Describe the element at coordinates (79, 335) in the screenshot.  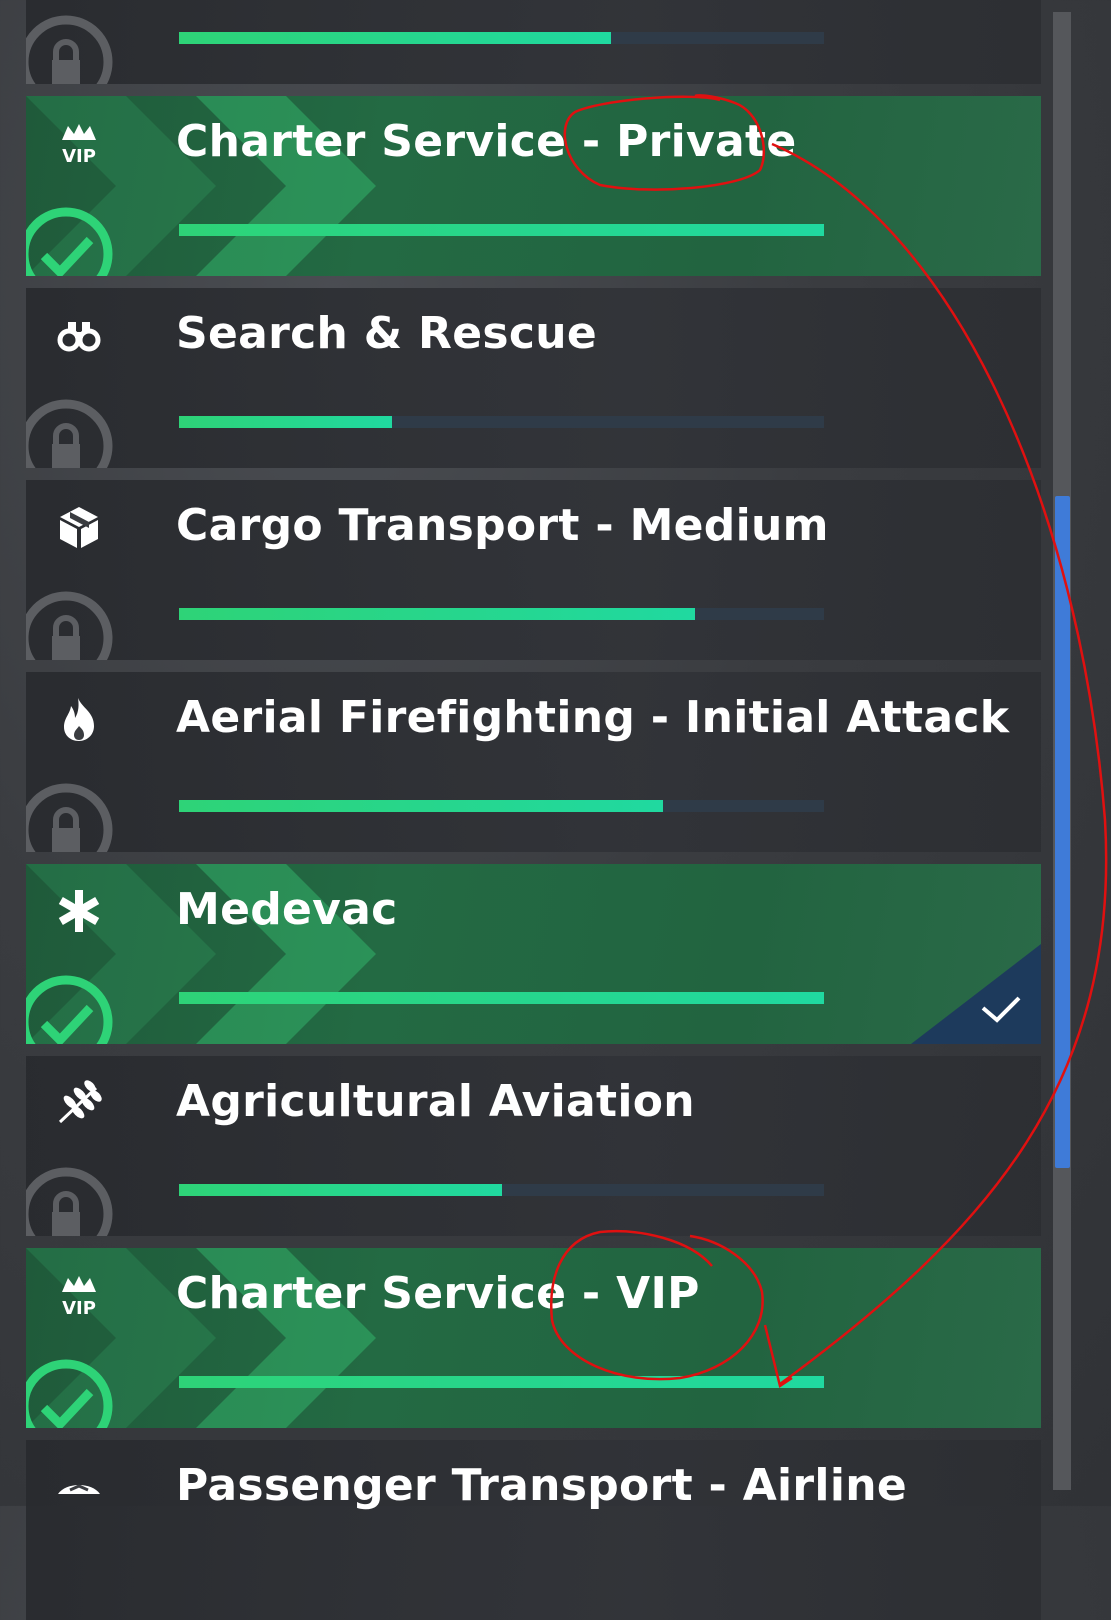
I see `binoculars-icon` at that location.